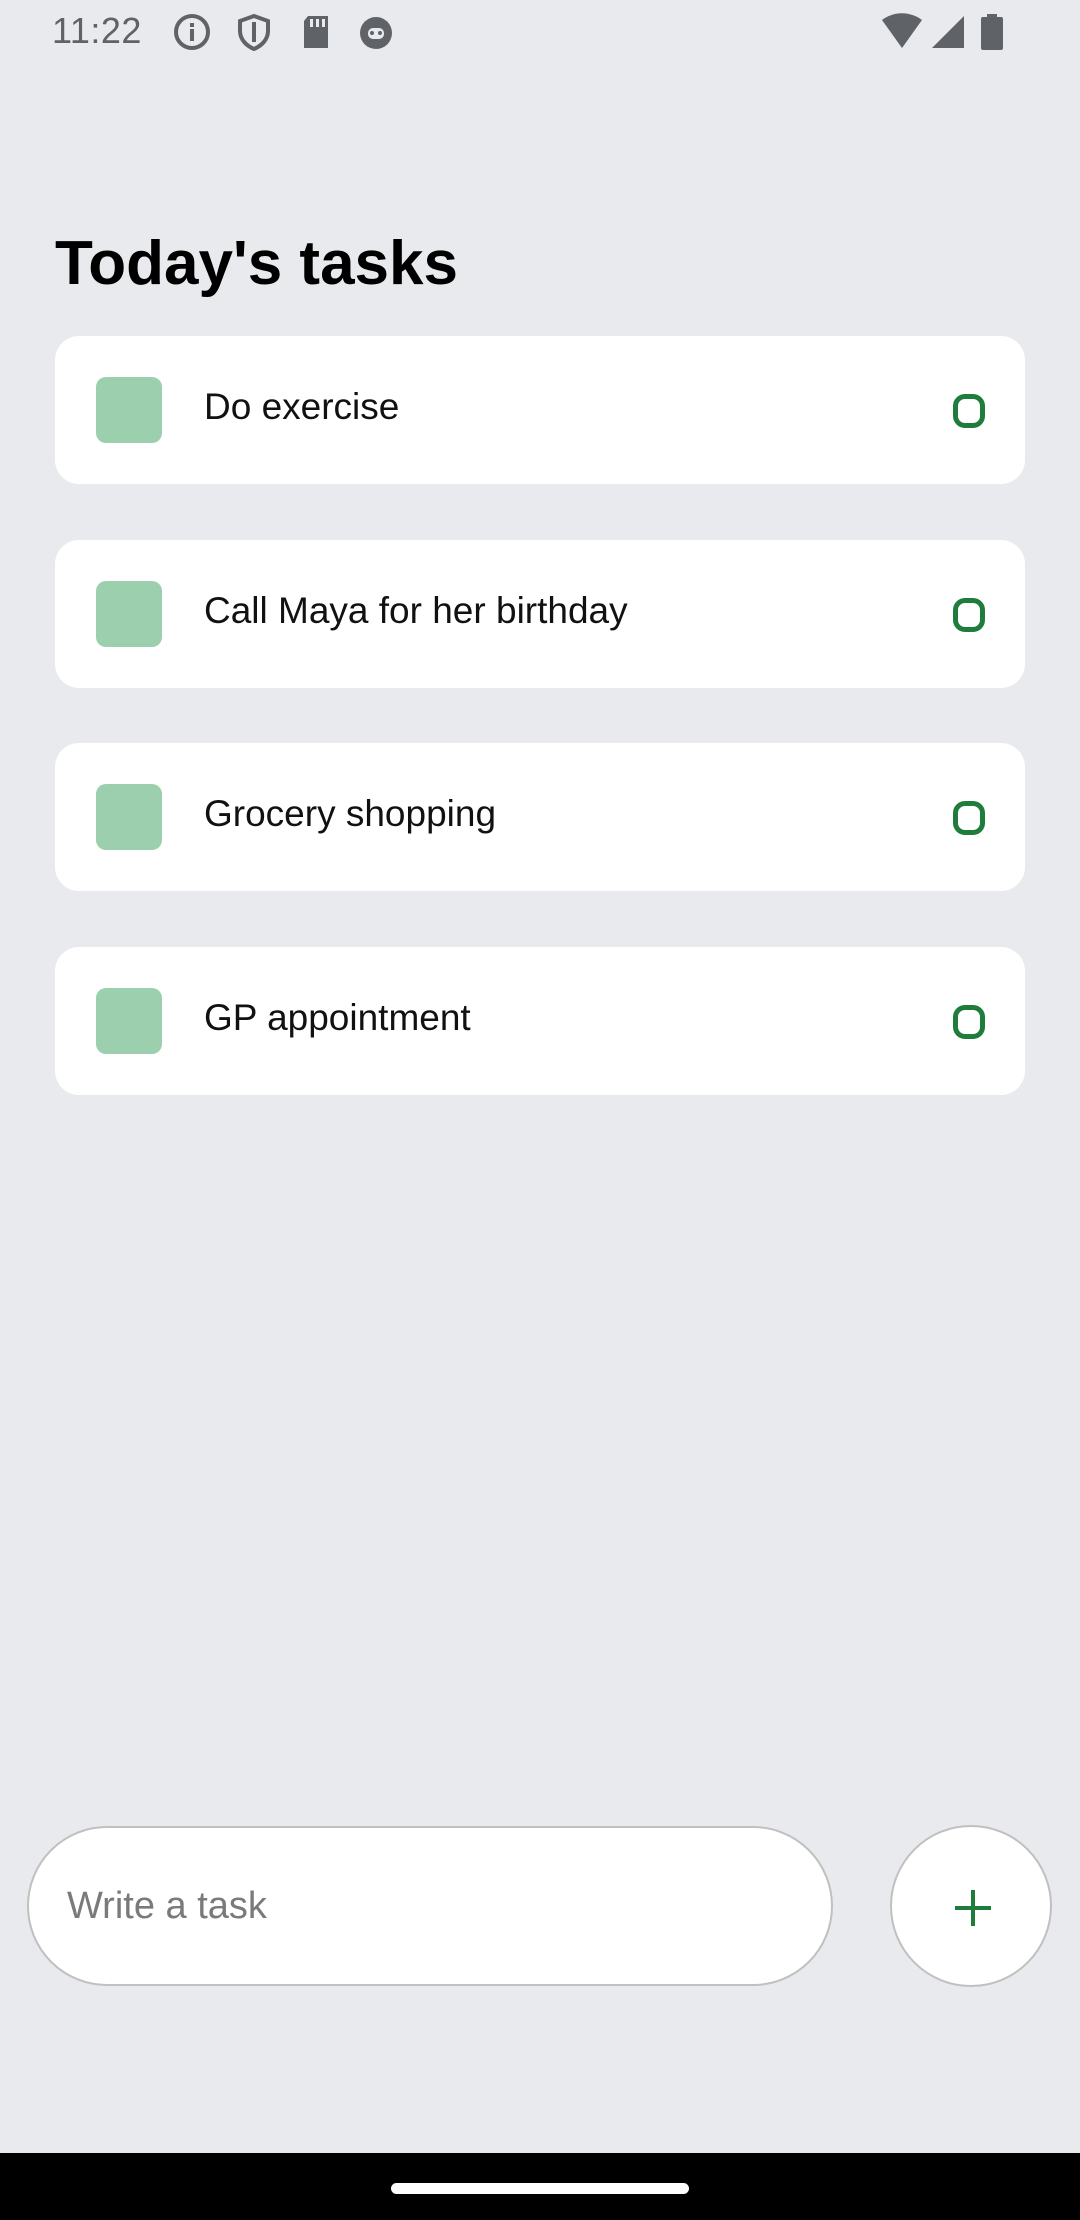 The image size is (1080, 2220). I want to click on info-icon, so click(192, 32).